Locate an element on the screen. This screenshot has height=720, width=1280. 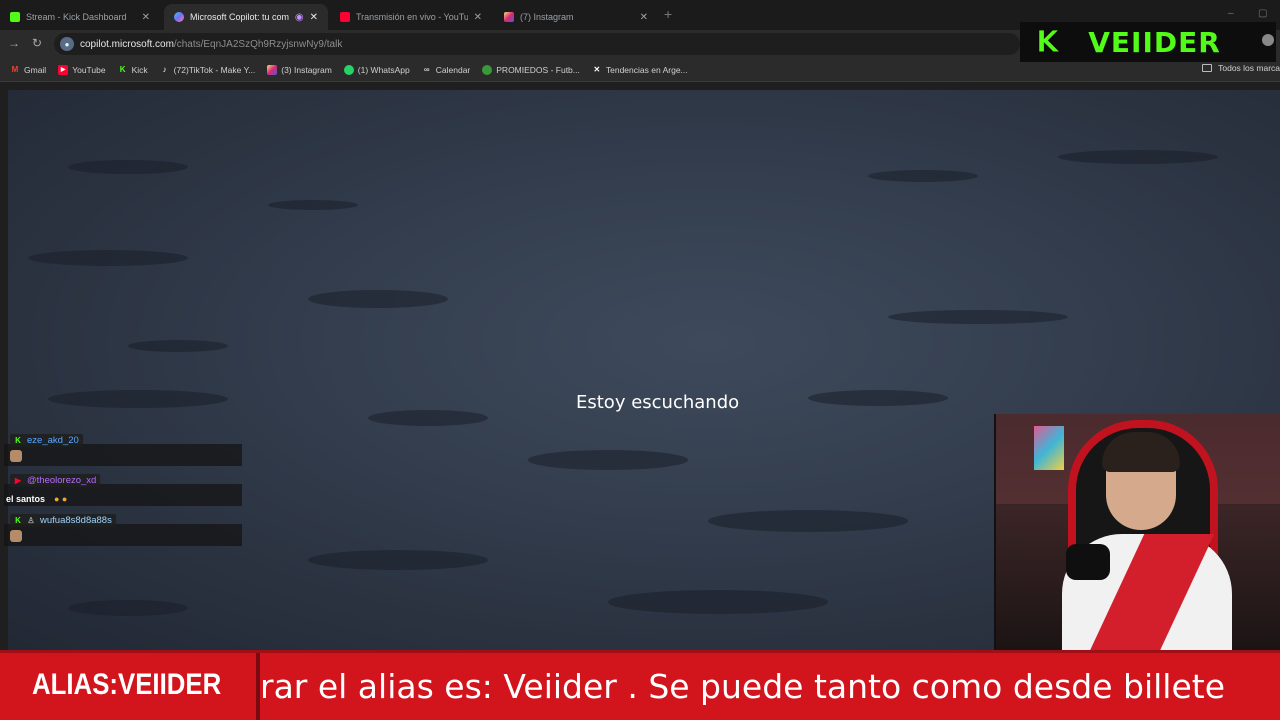
chat-message: ▶ @theolorezo_xd el santos ● ● is located at coordinates (123, 492).